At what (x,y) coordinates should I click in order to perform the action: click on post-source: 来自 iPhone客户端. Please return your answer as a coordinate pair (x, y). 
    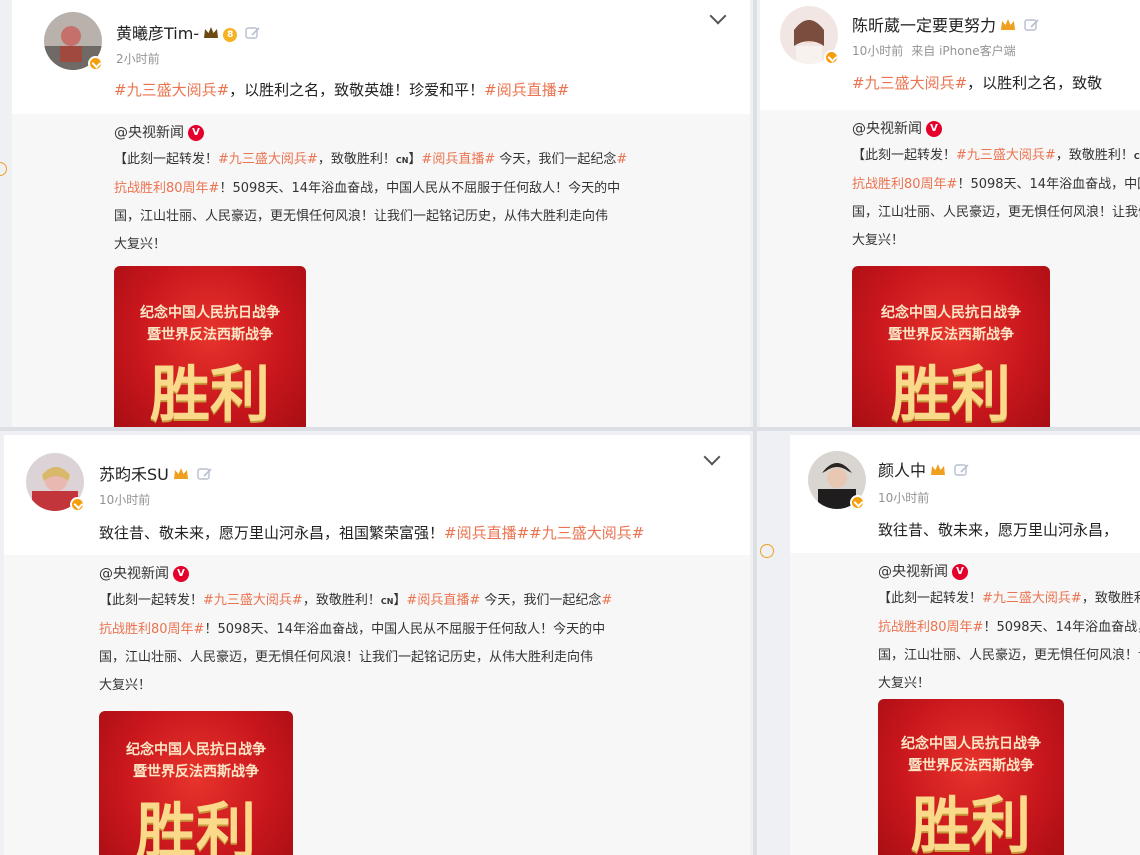
    Looking at the image, I should click on (963, 51).